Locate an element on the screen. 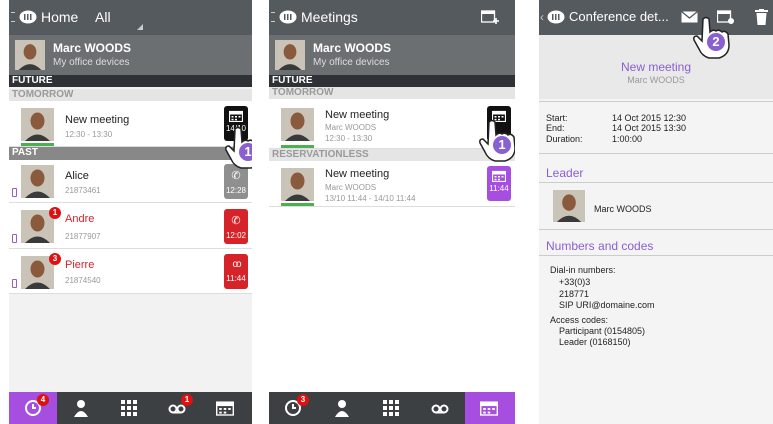 The width and height of the screenshot is (773, 424). section-past: PAST is located at coordinates (130, 153).